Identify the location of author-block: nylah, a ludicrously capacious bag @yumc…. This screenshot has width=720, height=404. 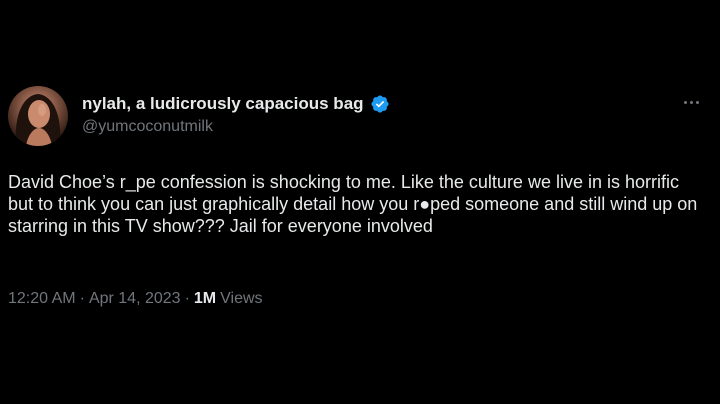
(361, 114).